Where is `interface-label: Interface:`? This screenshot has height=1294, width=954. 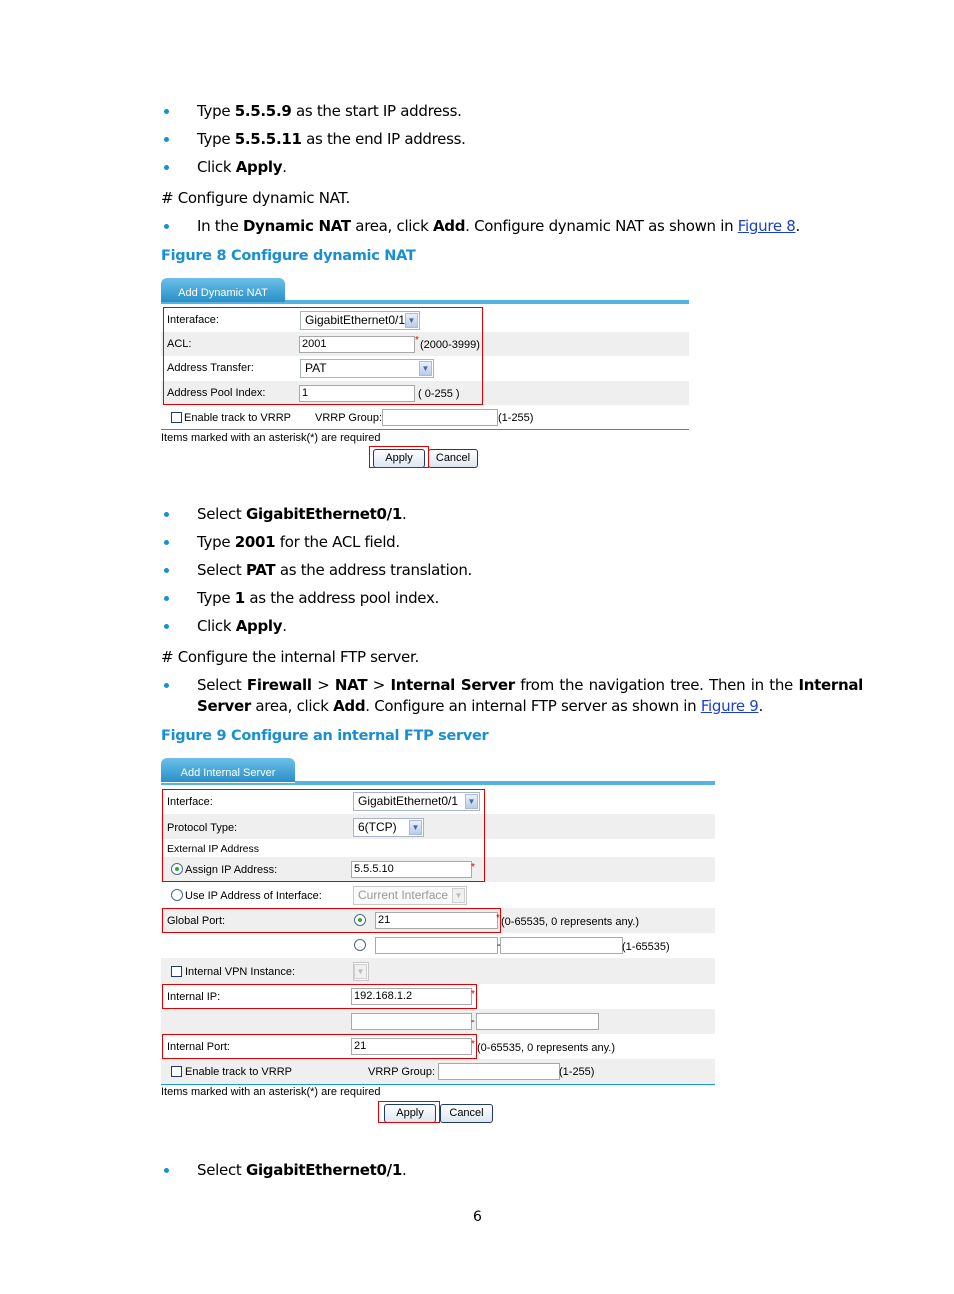
interface-label: Interface: is located at coordinates (190, 802).